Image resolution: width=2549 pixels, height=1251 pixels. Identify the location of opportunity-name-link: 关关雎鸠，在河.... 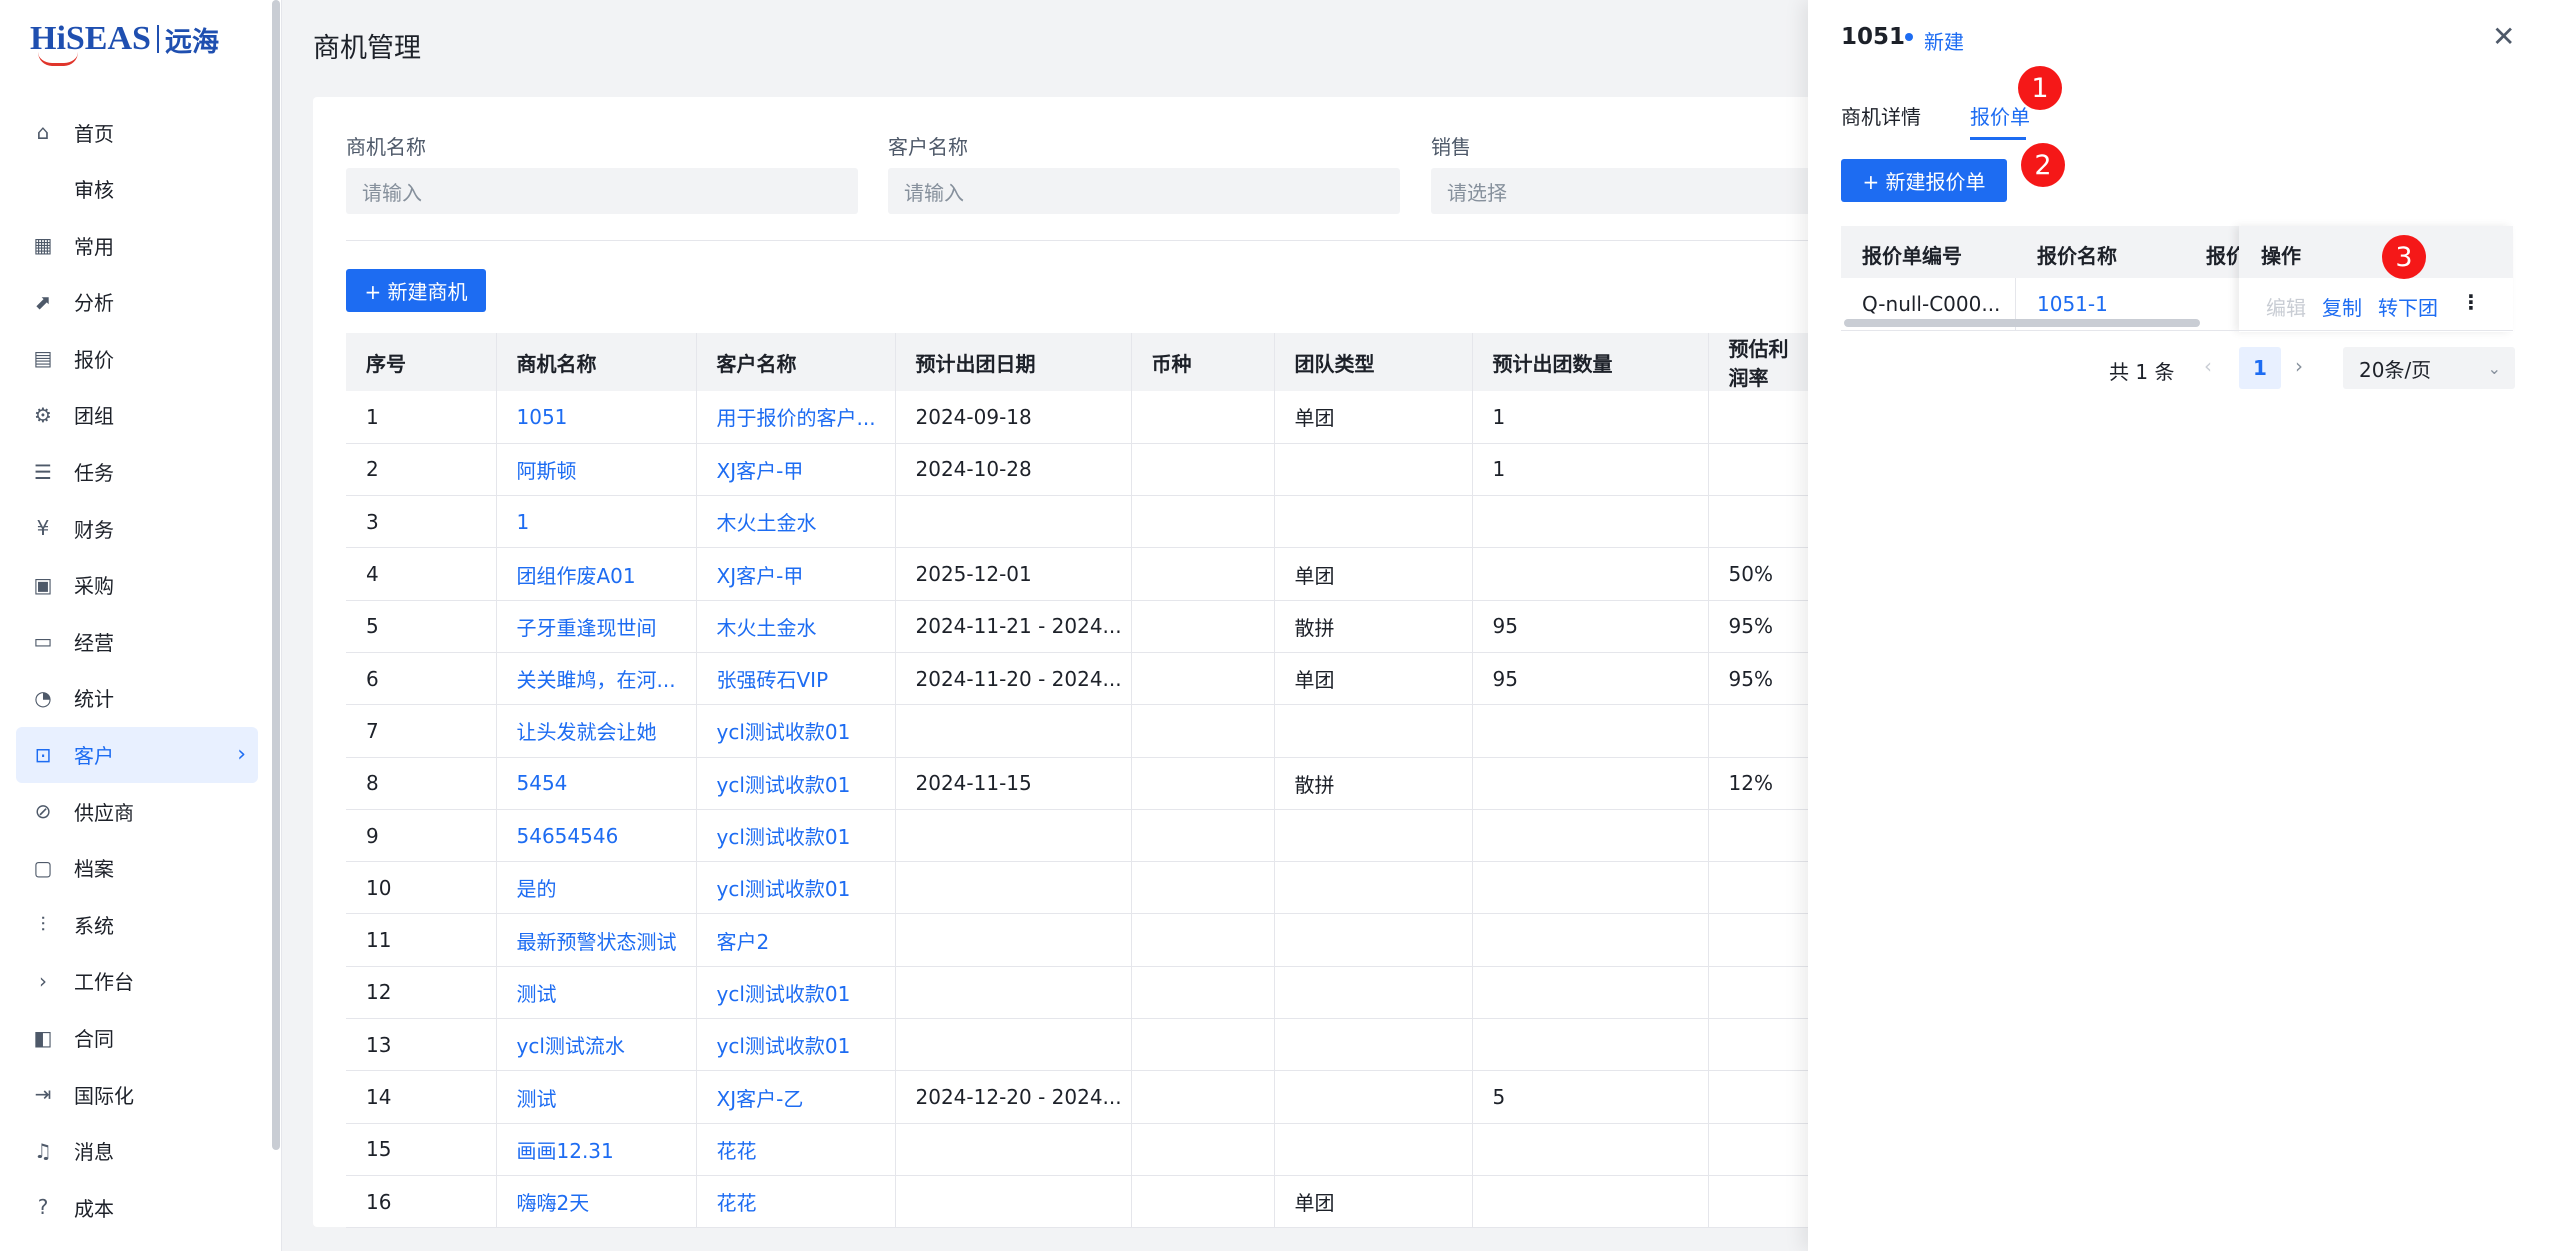
(596, 679).